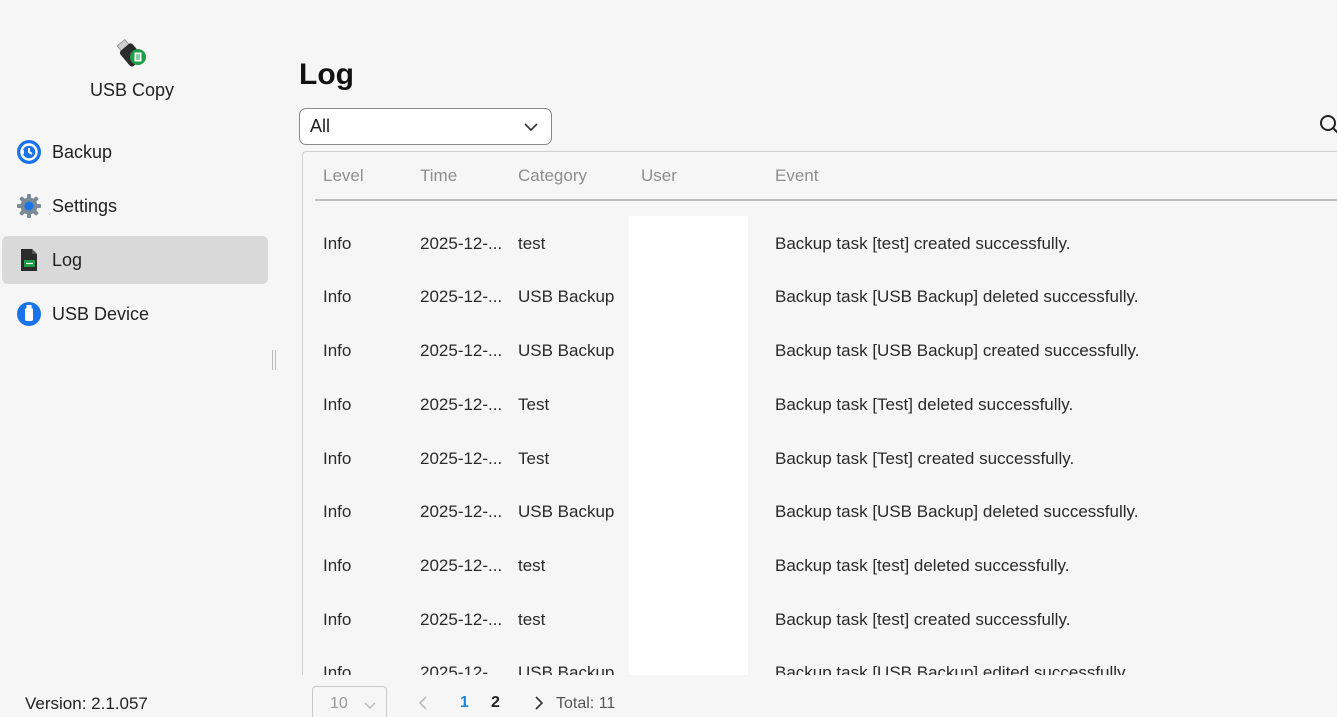 The image size is (1337, 717). Describe the element at coordinates (796, 176) in the screenshot. I see `column-header-event: Event` at that location.